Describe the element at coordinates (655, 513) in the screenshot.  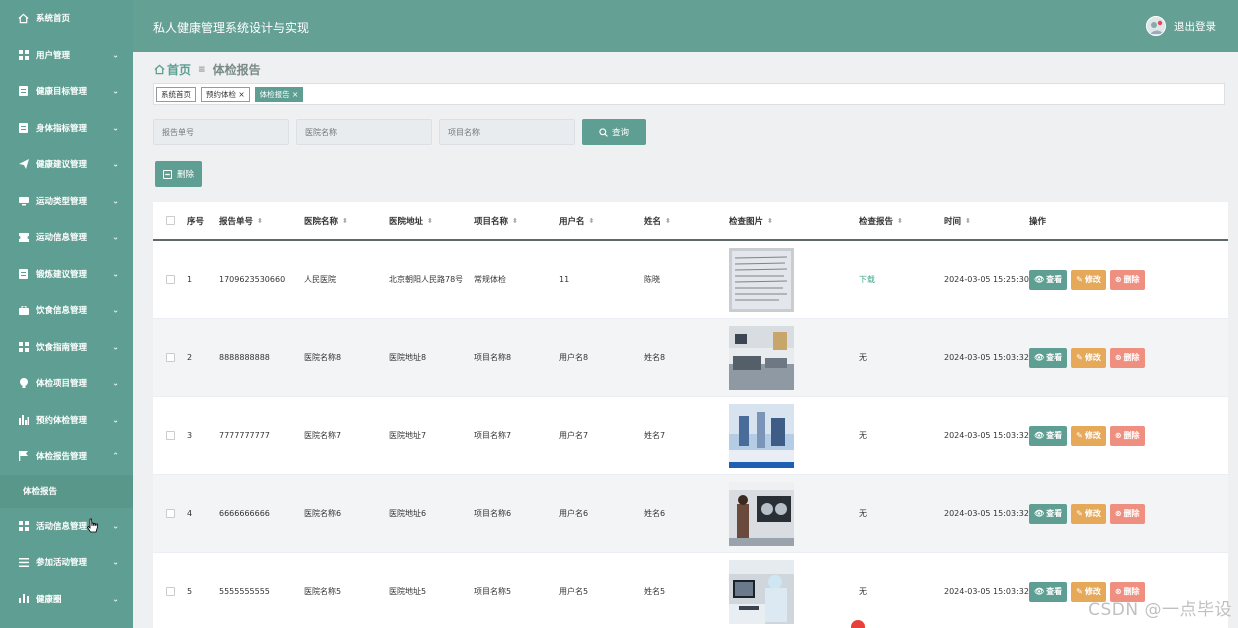
I see `cell-name: 姓名6` at that location.